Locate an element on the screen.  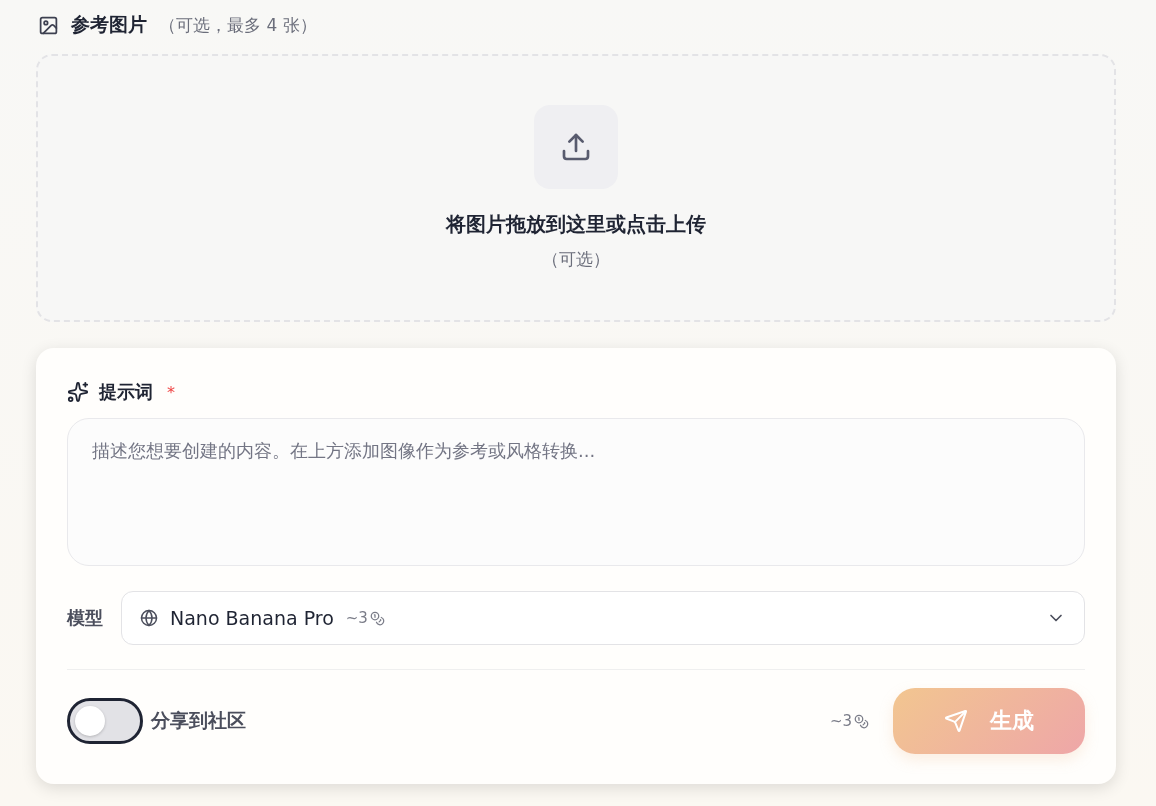
required-mark: * is located at coordinates (171, 392).